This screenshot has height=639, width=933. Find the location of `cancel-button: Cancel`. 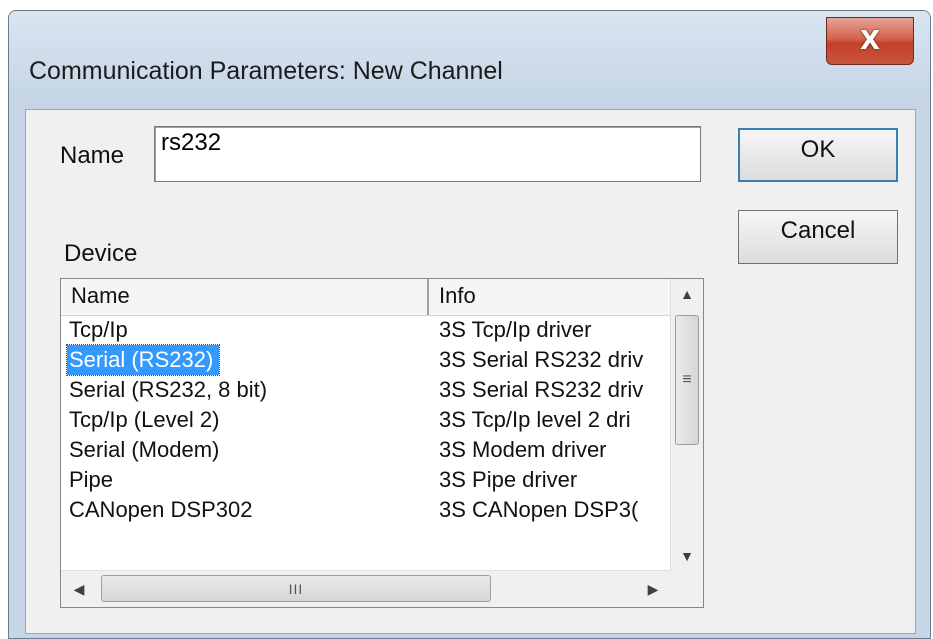

cancel-button: Cancel is located at coordinates (818, 237).